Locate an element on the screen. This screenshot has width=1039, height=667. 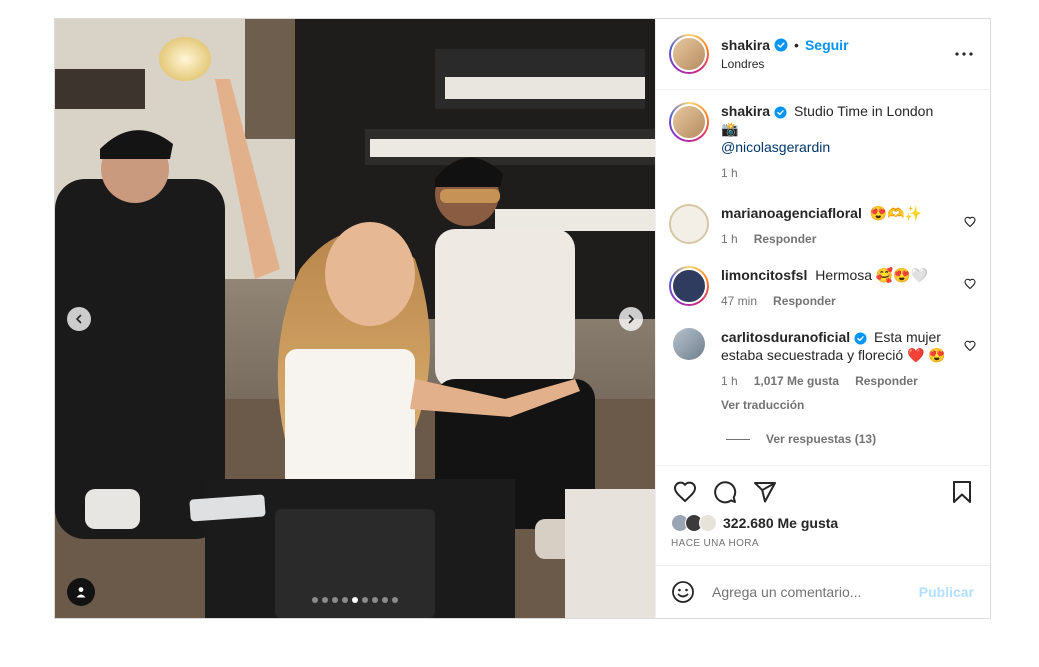
add-comment-bar: Publicar is located at coordinates (823, 591).